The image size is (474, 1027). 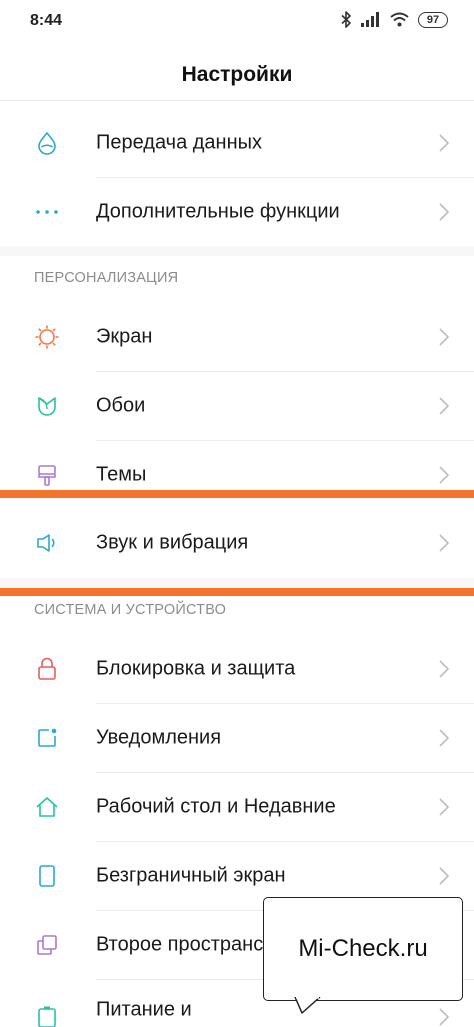 I want to click on row-label: Экран, so click(x=124, y=336).